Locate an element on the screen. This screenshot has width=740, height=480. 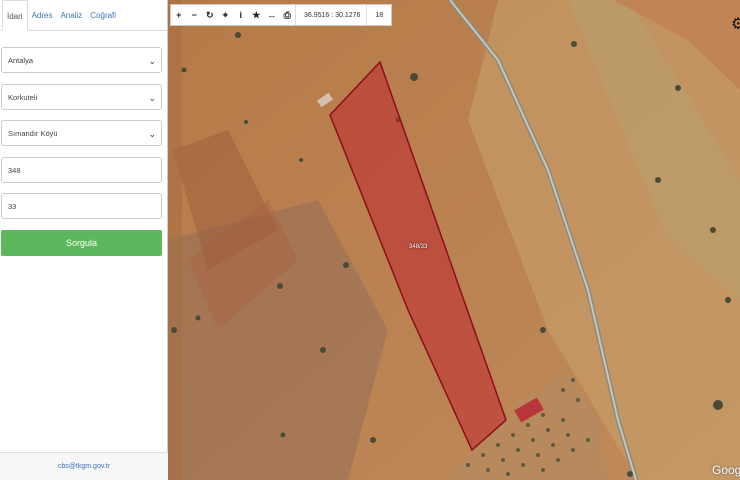
tab-idari: İdari is located at coordinates (15, 15).